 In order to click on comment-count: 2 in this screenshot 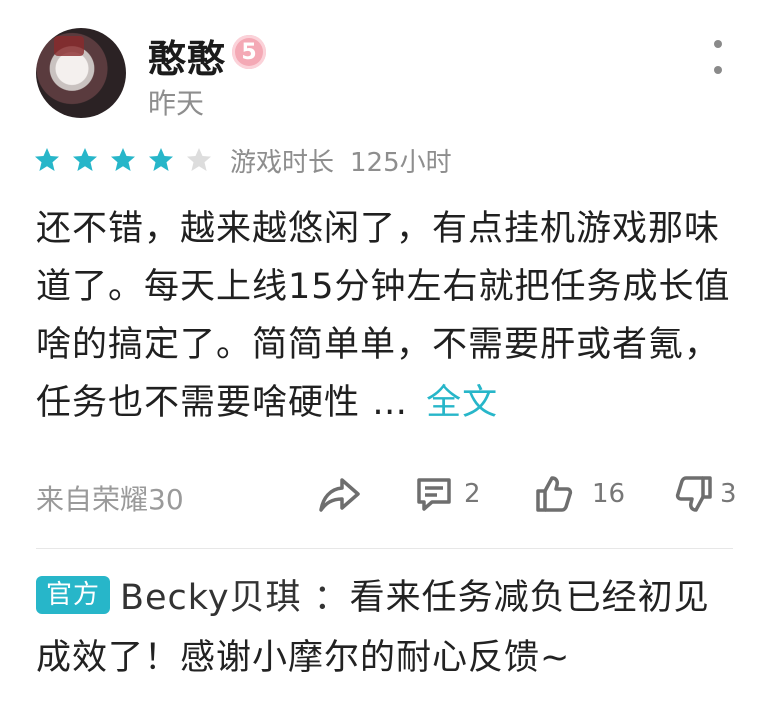, I will do `click(472, 494)`.